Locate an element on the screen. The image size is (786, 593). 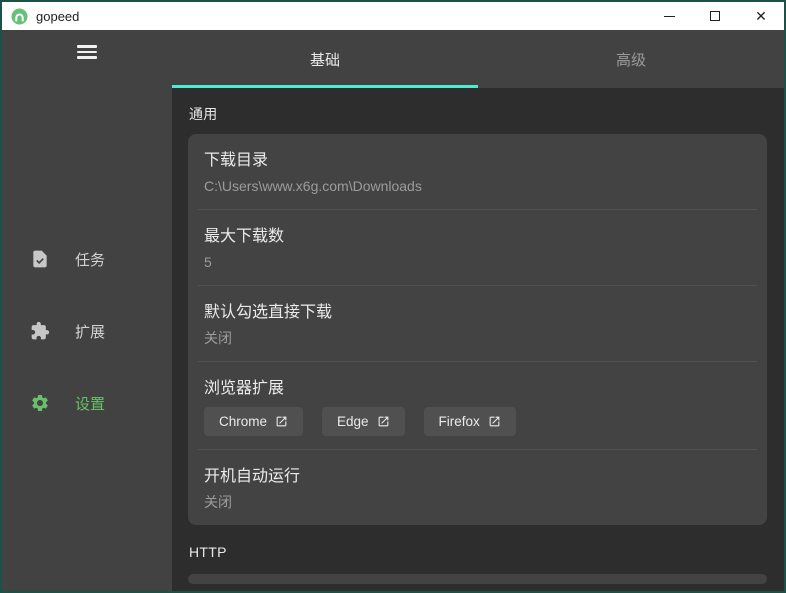
tabbar: 基础 高级 is located at coordinates (478, 59).